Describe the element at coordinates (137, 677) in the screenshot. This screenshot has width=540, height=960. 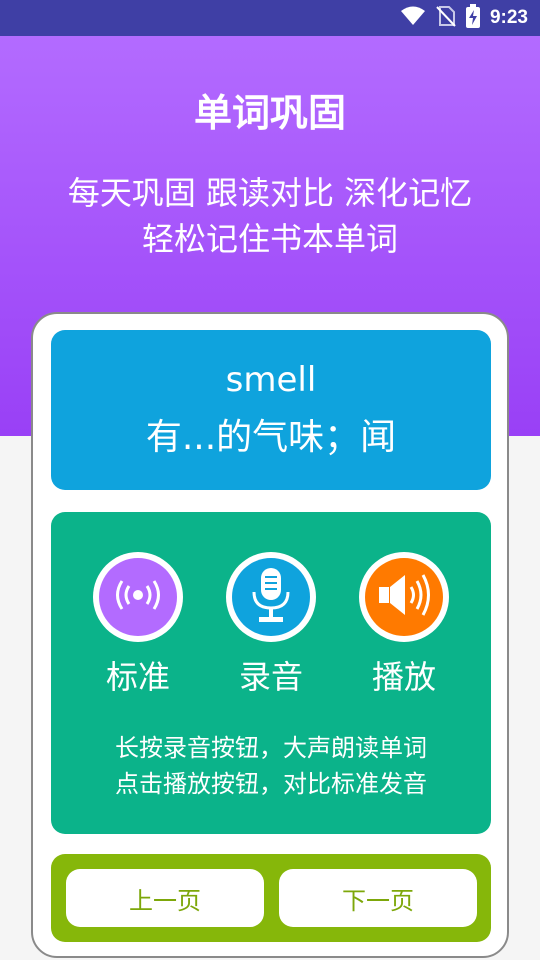
I see `standard-button-label: 标准` at that location.